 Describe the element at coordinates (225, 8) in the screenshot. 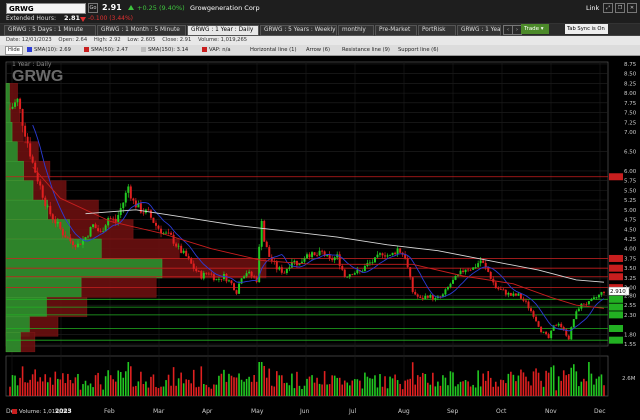

I see `company-name: Growgeneration Corp` at that location.